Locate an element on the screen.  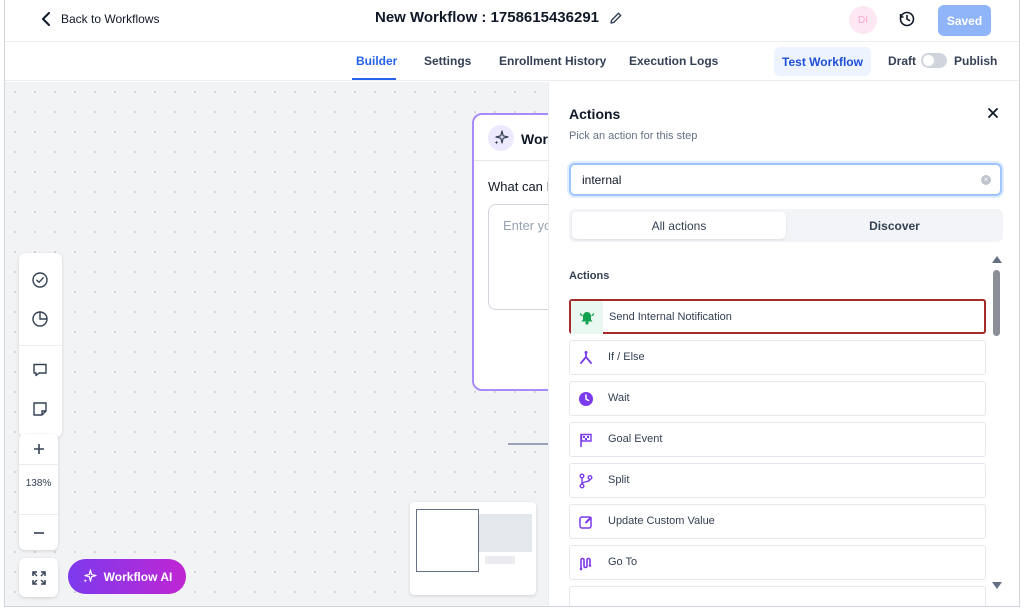
list-item: Goal Event is located at coordinates (777, 439).